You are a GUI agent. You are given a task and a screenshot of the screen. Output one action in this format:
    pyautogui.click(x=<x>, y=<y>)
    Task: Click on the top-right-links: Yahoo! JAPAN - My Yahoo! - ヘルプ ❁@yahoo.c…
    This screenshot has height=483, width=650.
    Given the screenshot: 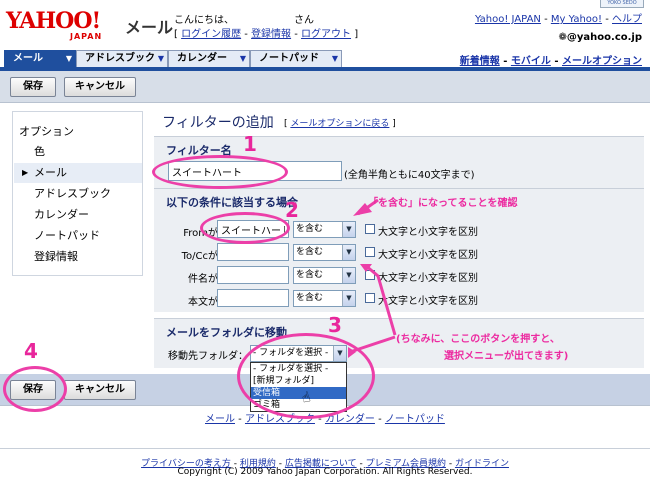 What is the action you would take?
    pyautogui.click(x=558, y=28)
    